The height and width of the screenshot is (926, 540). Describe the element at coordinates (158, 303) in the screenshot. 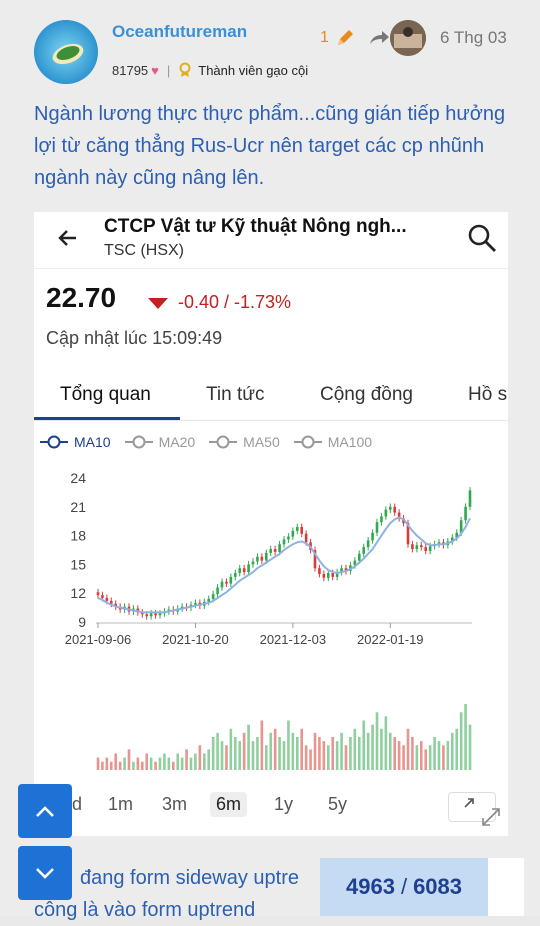

I see `down-triangle-icon` at that location.